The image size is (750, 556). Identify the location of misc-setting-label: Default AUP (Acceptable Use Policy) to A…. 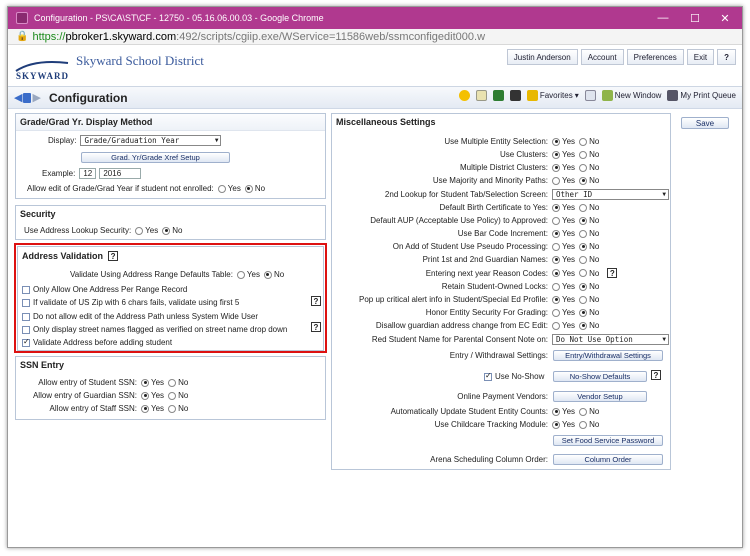
(459, 220).